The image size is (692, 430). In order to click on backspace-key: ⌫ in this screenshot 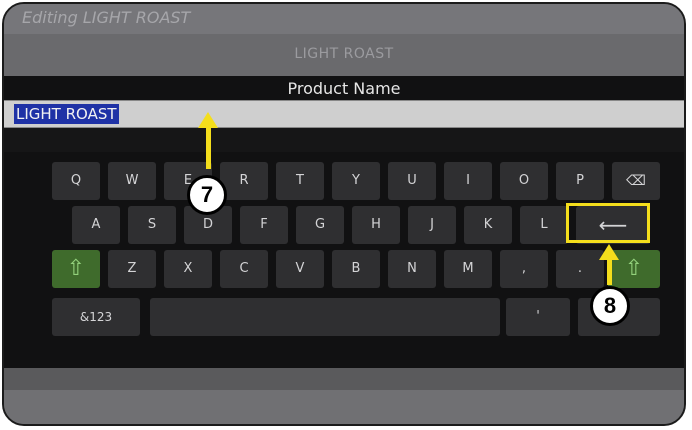, I will do `click(636, 181)`.